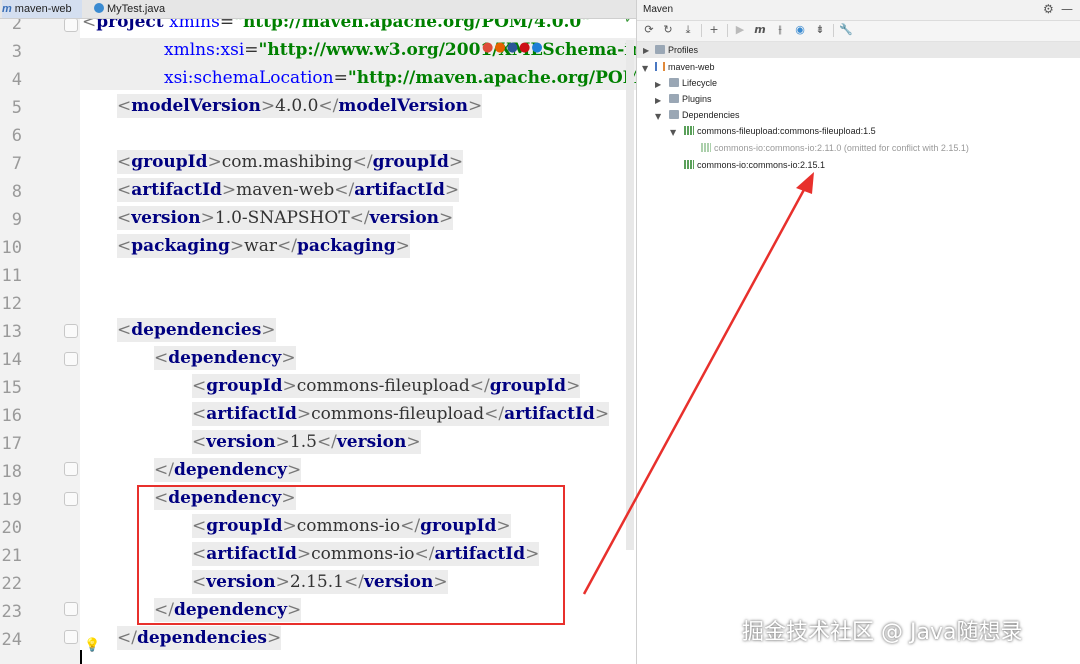  I want to click on arrow-shaft, so click(695, 390).